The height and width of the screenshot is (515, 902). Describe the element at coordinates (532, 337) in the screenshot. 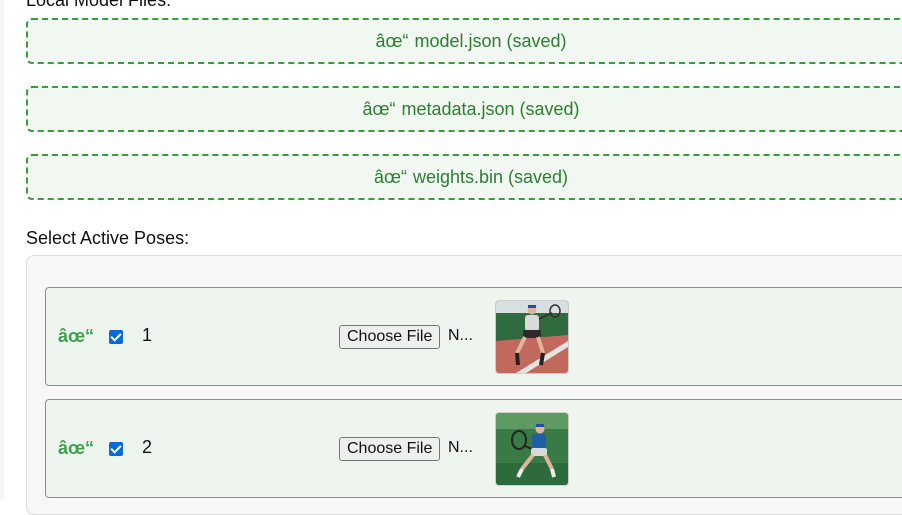

I see `pose-1-thumbnail` at that location.